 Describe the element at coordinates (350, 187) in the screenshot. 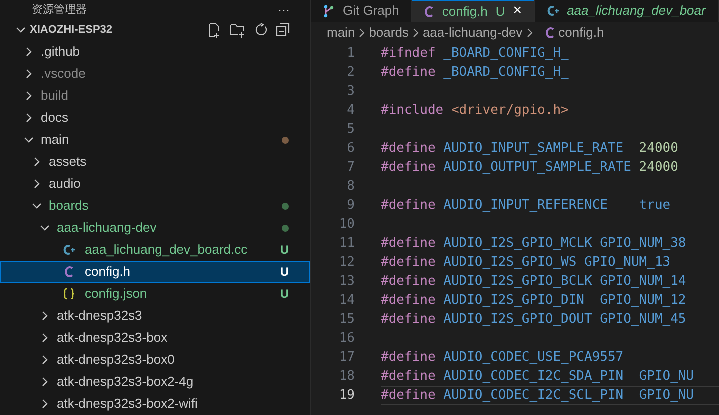

I see `line-number: 8` at that location.